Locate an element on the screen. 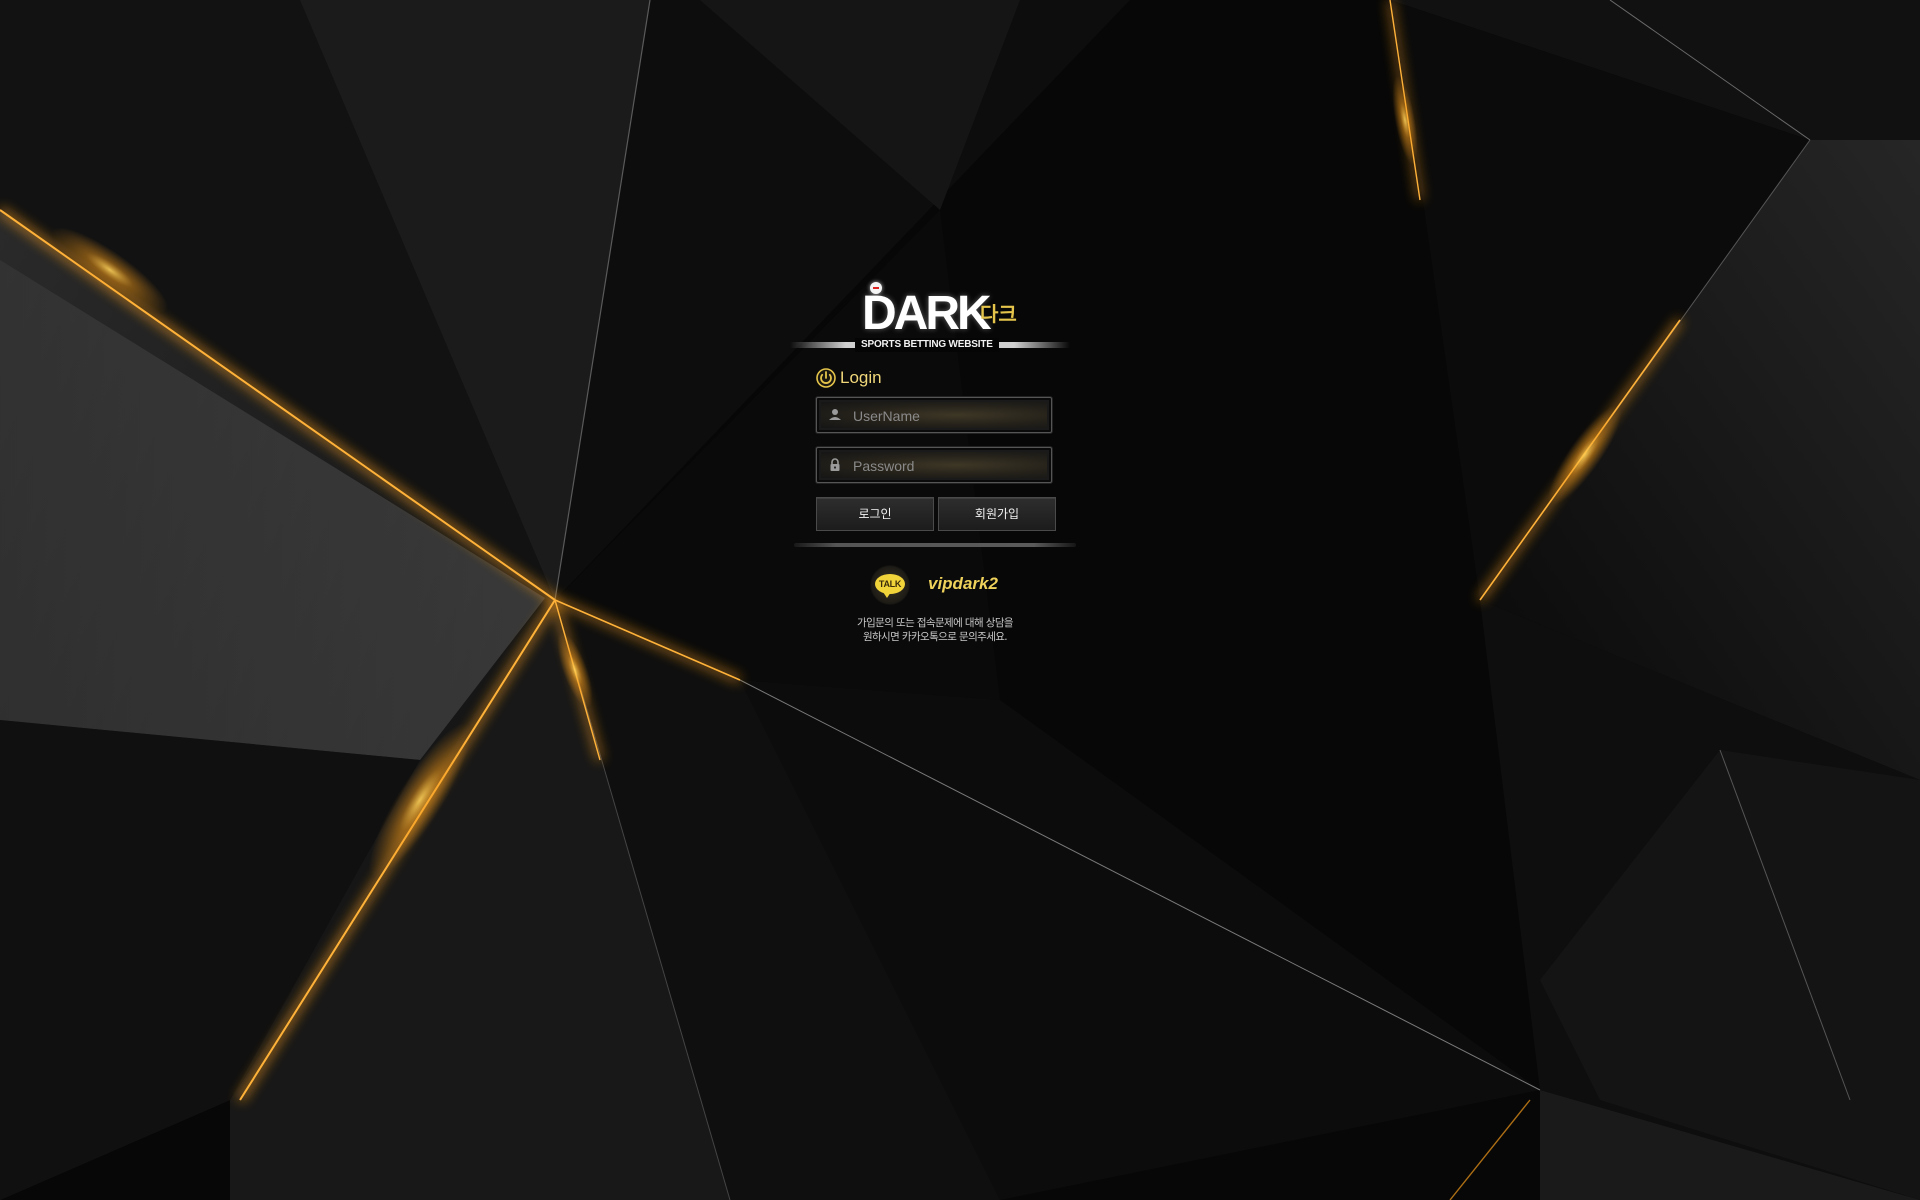  username-field is located at coordinates (934, 415).